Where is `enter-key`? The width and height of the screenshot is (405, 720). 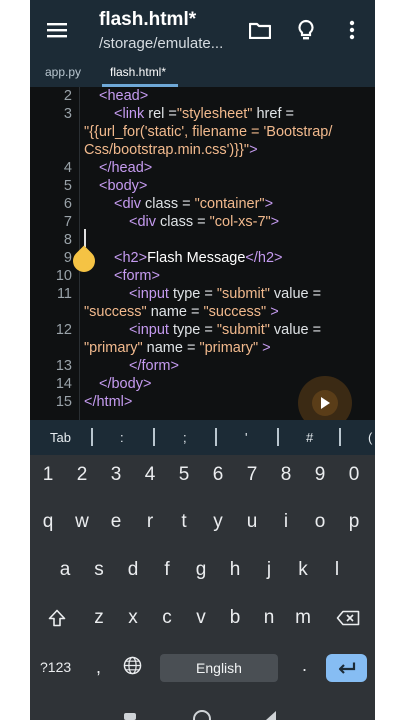
enter-key is located at coordinates (346, 668).